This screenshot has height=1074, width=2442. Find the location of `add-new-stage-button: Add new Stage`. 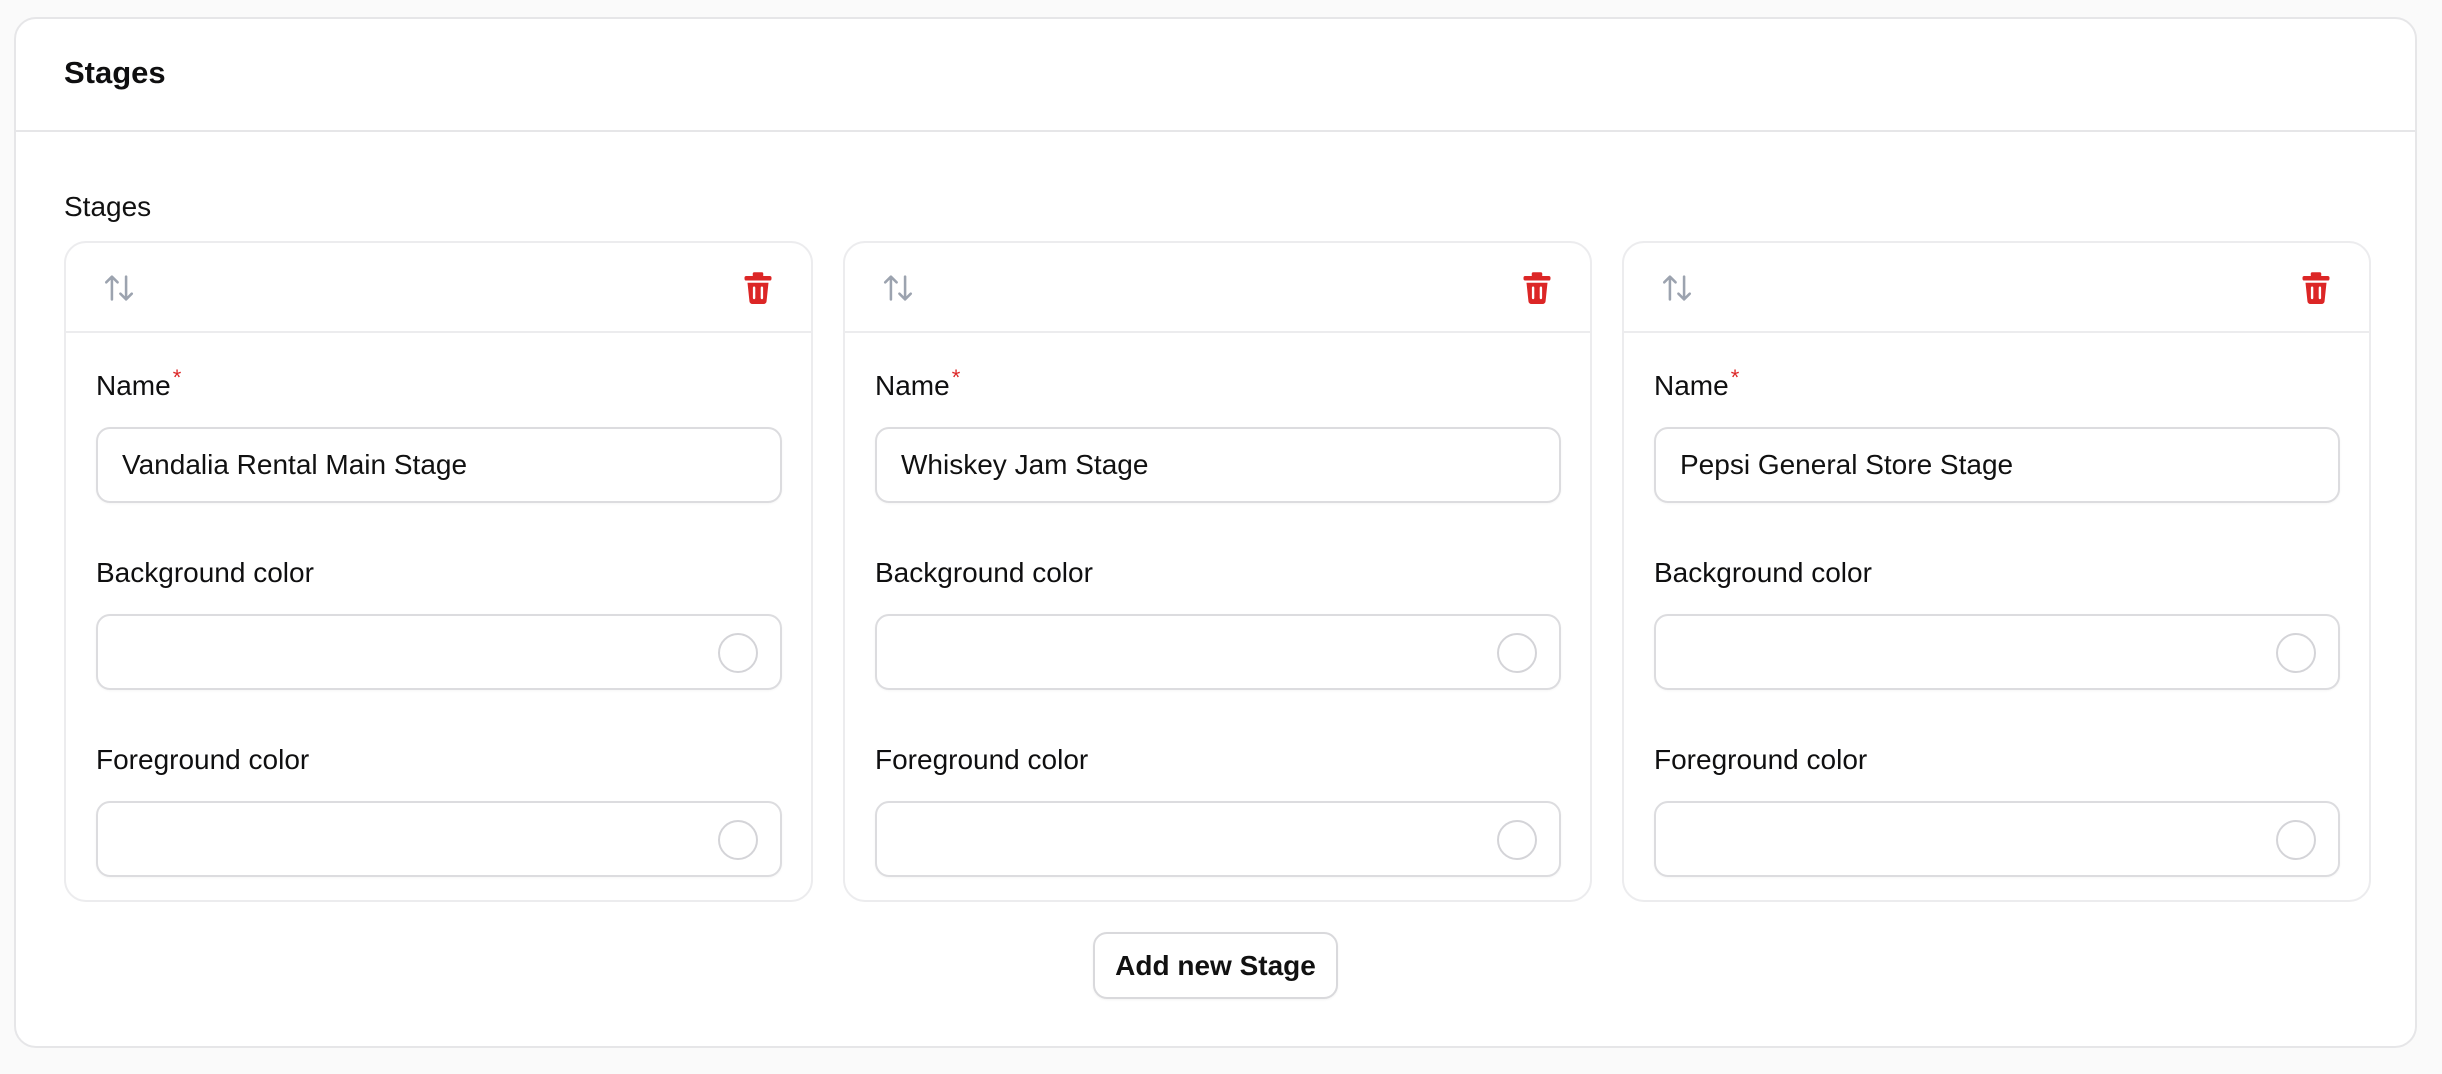

add-new-stage-button: Add new Stage is located at coordinates (1215, 965).